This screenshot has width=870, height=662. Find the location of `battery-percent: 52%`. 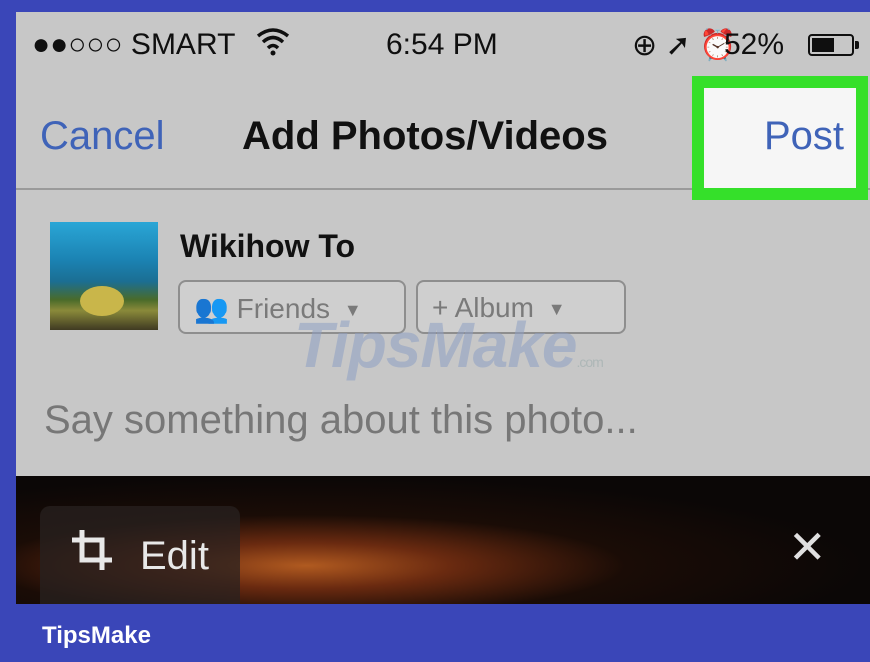

battery-percent: 52% is located at coordinates (754, 44).